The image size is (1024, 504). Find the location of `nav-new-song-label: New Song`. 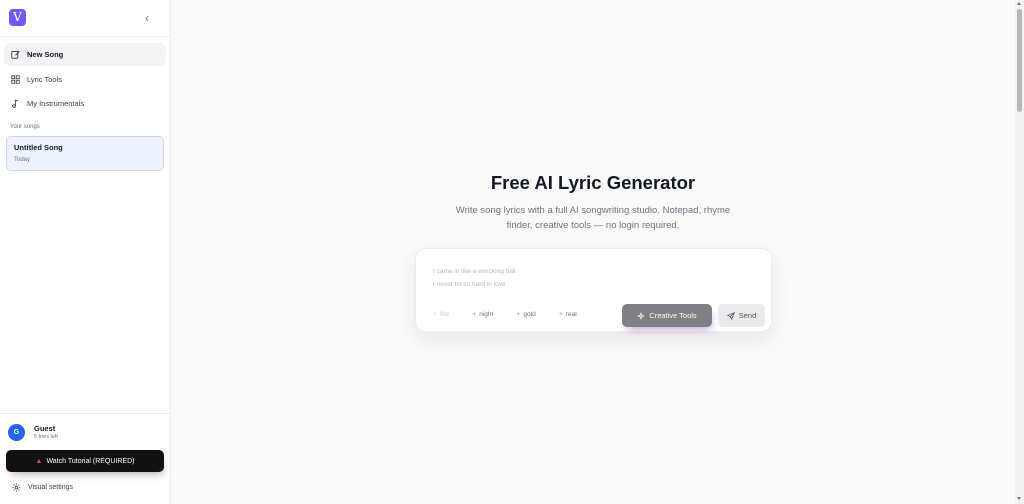

nav-new-song-label: New Song is located at coordinates (45, 54).